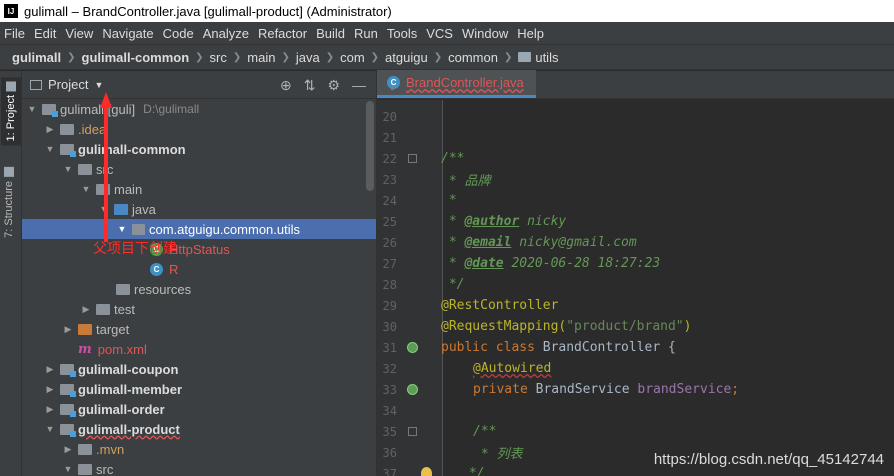 Image resolution: width=894 pixels, height=476 pixels. What do you see at coordinates (635, 179) in the screenshot?
I see `code-line: 23 * 品牌` at bounding box center [635, 179].